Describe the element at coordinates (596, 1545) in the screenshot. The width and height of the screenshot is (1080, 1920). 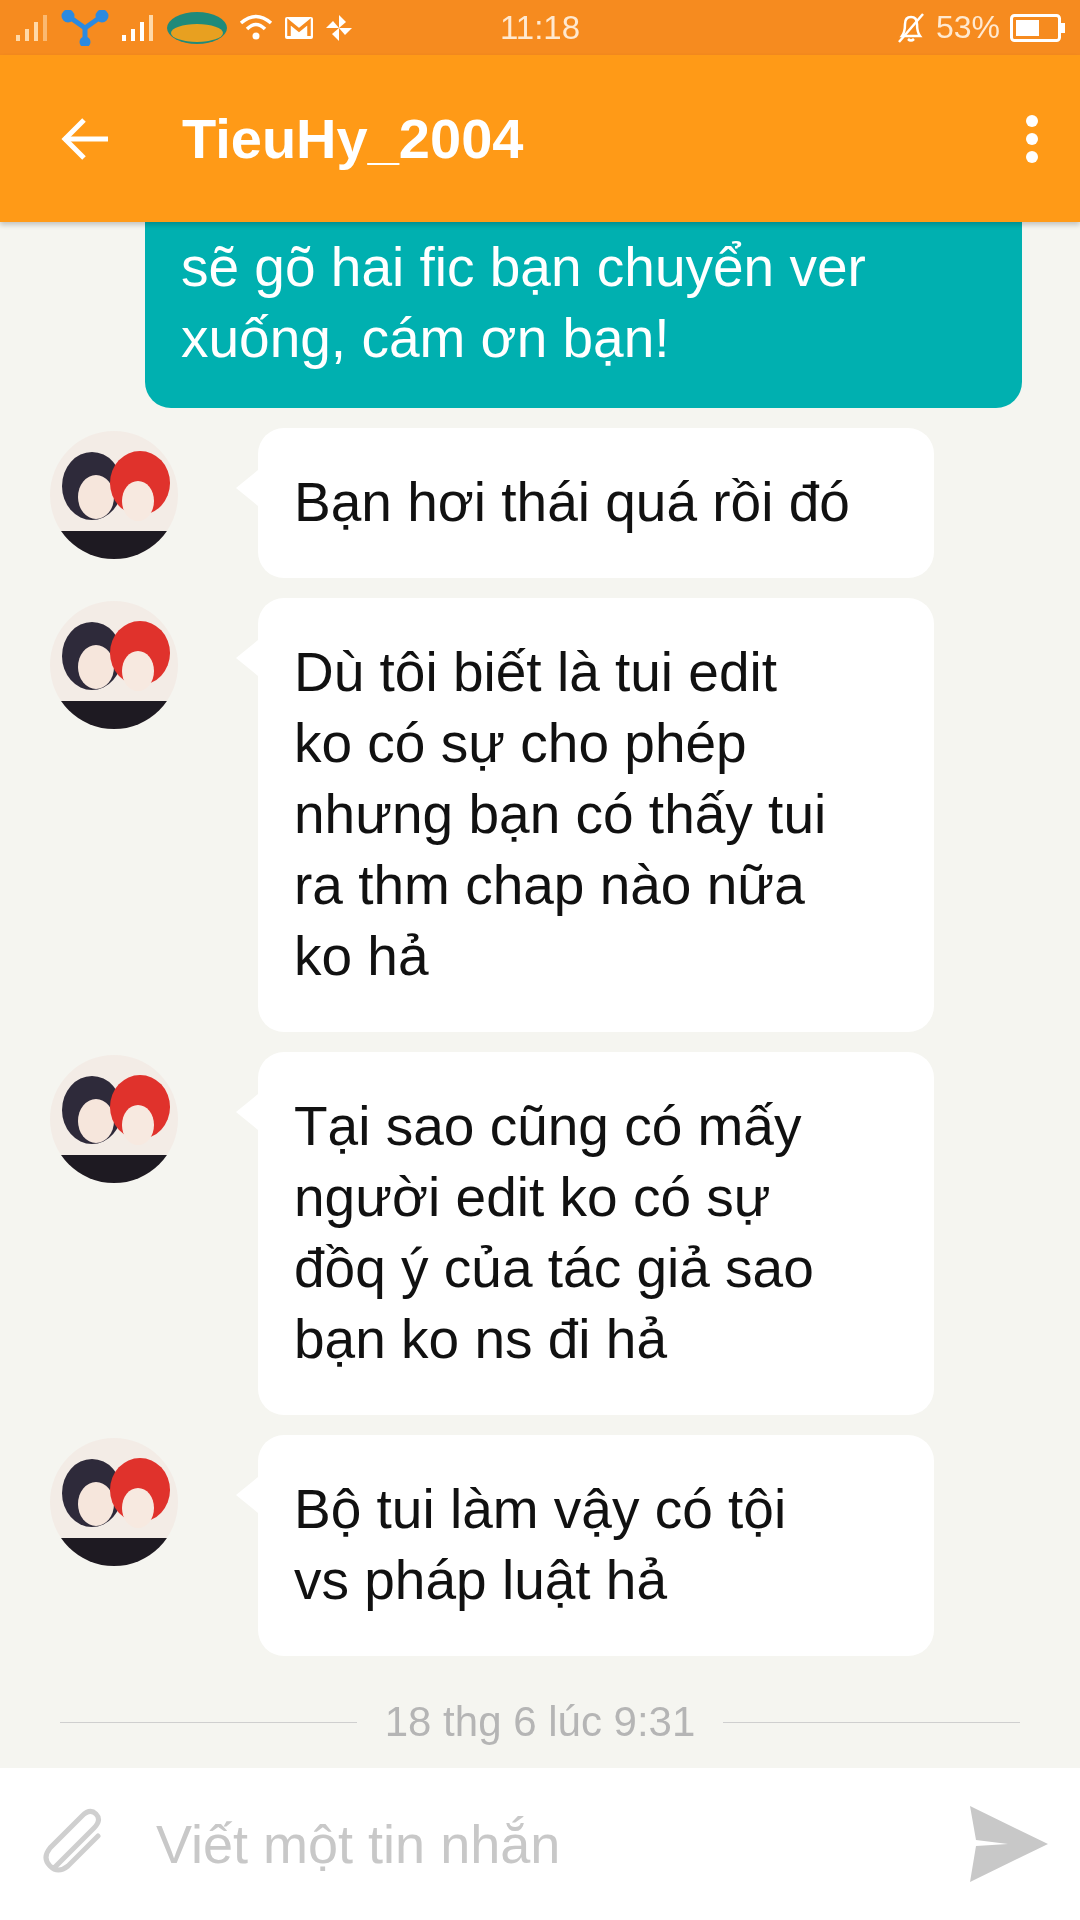
I see `received-message: Bộ tui làm vậy có tội vs pháp luật hả` at that location.